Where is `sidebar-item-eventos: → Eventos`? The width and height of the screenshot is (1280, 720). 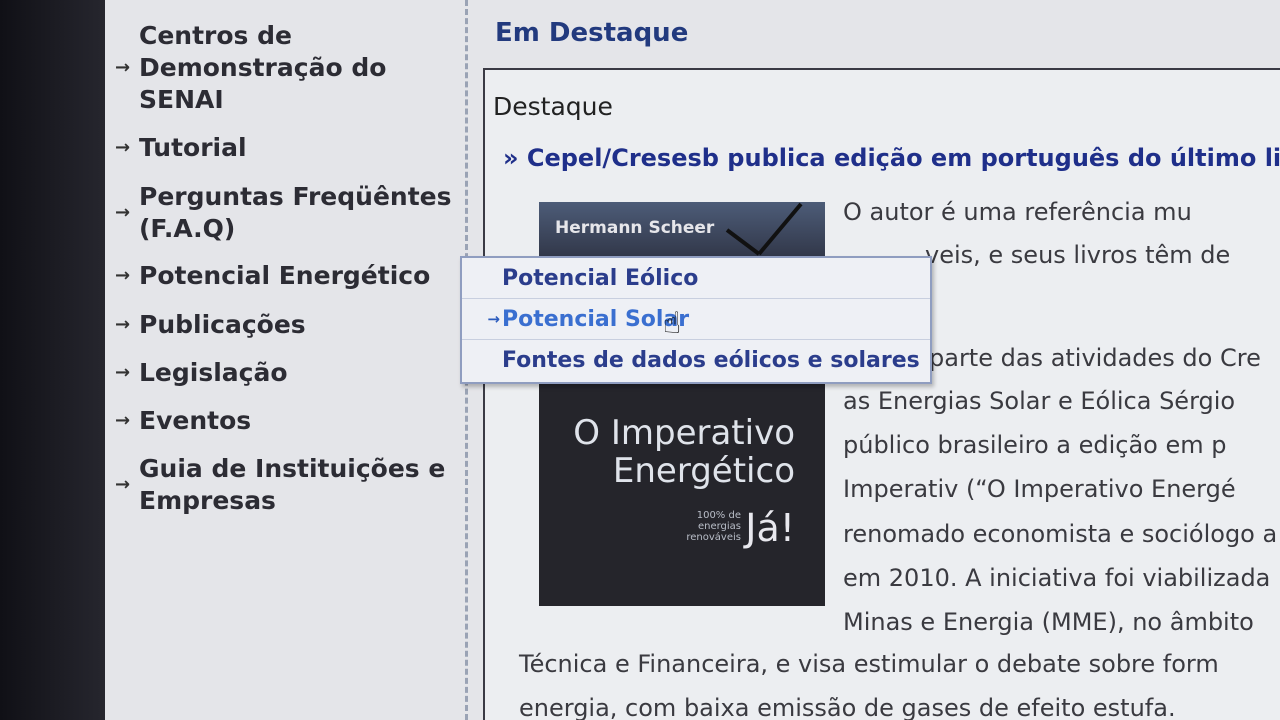
sidebar-item-eventos: → Eventos is located at coordinates (183, 421).